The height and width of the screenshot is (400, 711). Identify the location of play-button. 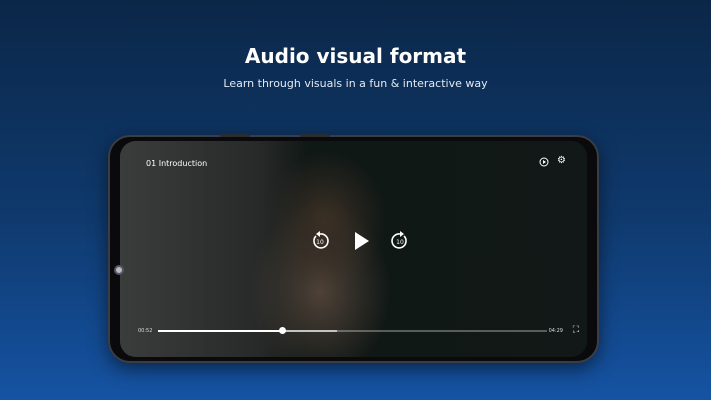
(362, 241).